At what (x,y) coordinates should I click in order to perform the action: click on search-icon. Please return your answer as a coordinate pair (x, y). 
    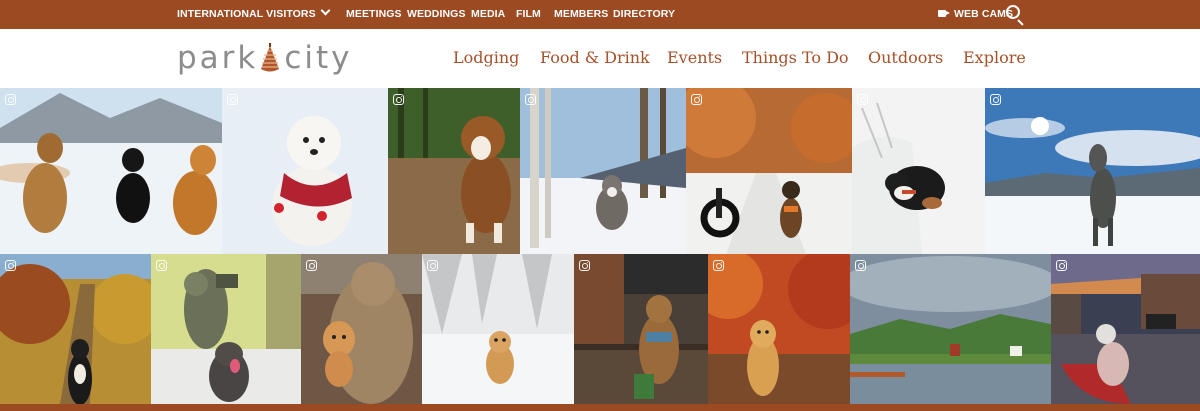
    Looking at the image, I should click on (1016, 15).